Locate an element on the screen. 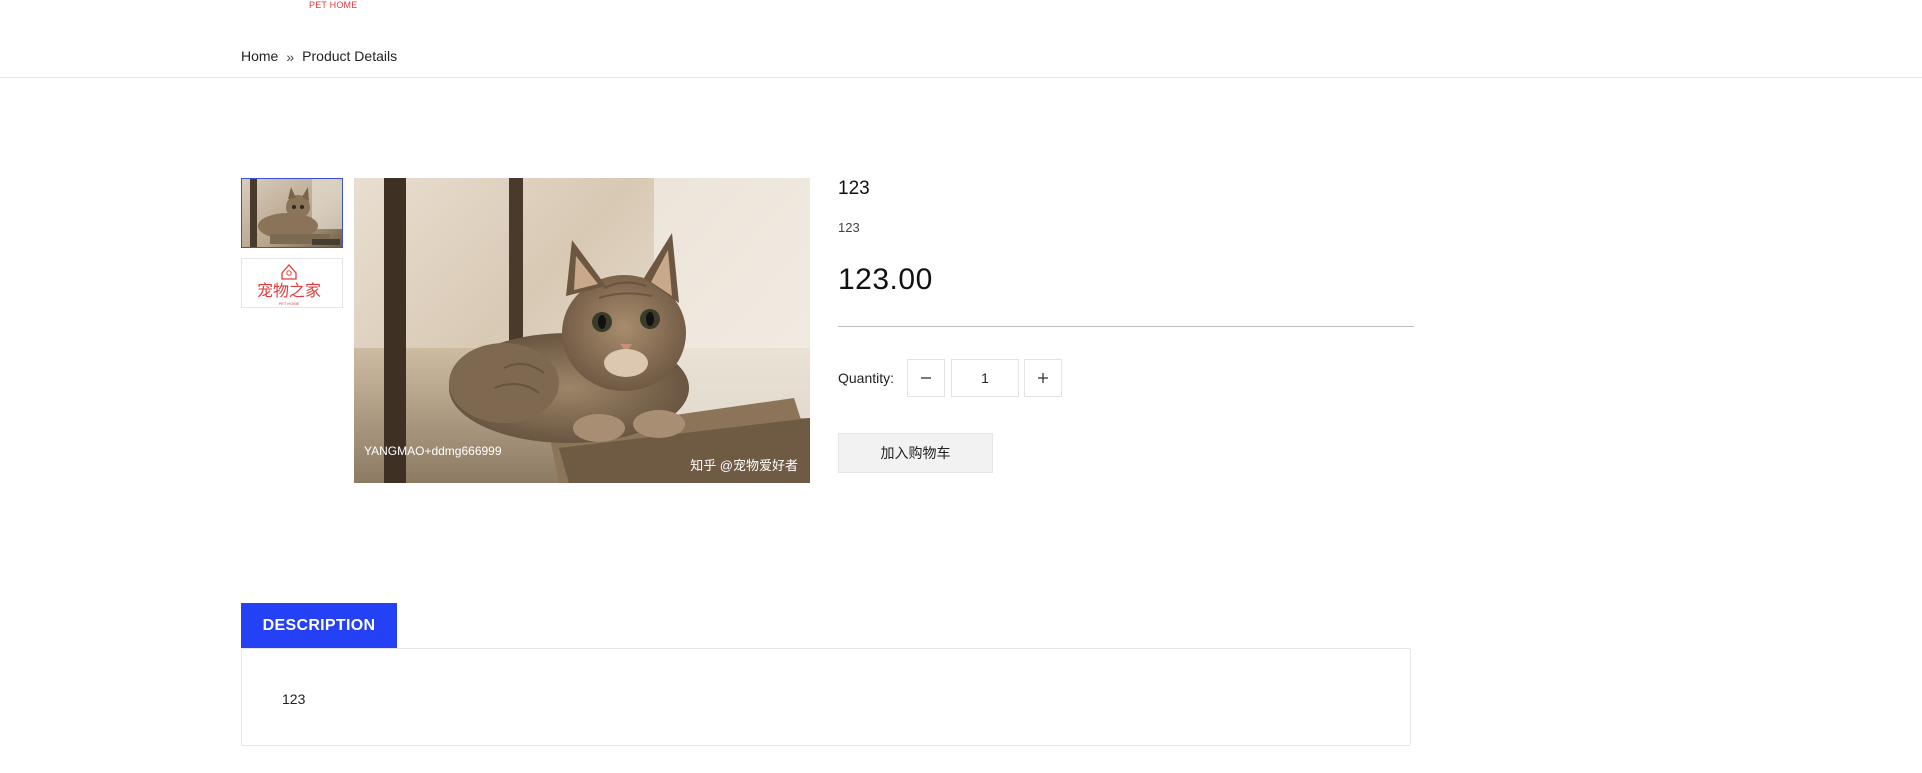 This screenshot has height=773, width=1922. thumbnail-cat-photo is located at coordinates (292, 213).